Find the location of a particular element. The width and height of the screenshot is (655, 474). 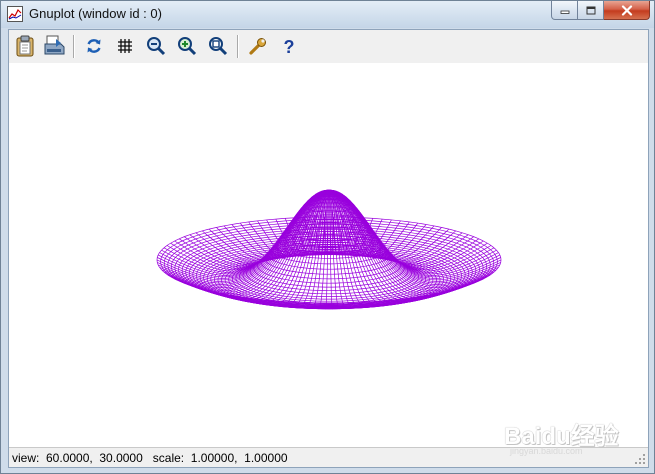

zoom-previous-icon is located at coordinates (156, 46).